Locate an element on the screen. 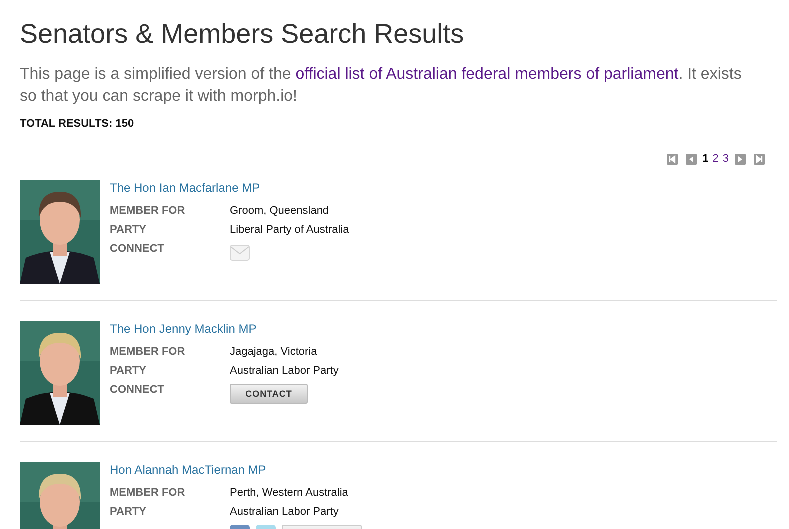  contact-button: CONTACT is located at coordinates (269, 394).